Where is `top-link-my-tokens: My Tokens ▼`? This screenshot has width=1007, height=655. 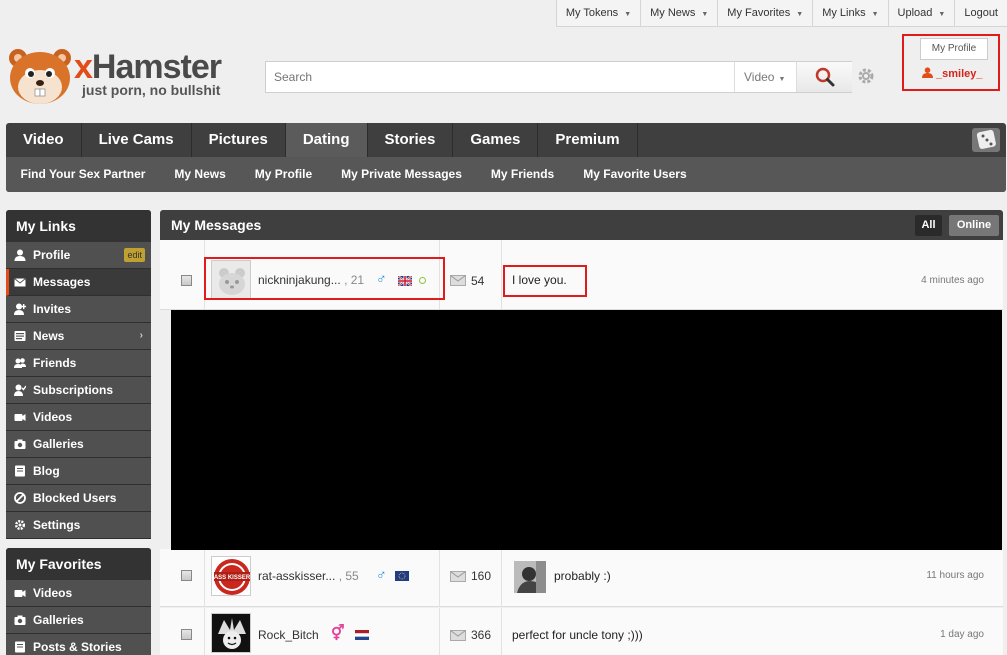 top-link-my-tokens: My Tokens ▼ is located at coordinates (597, 13).